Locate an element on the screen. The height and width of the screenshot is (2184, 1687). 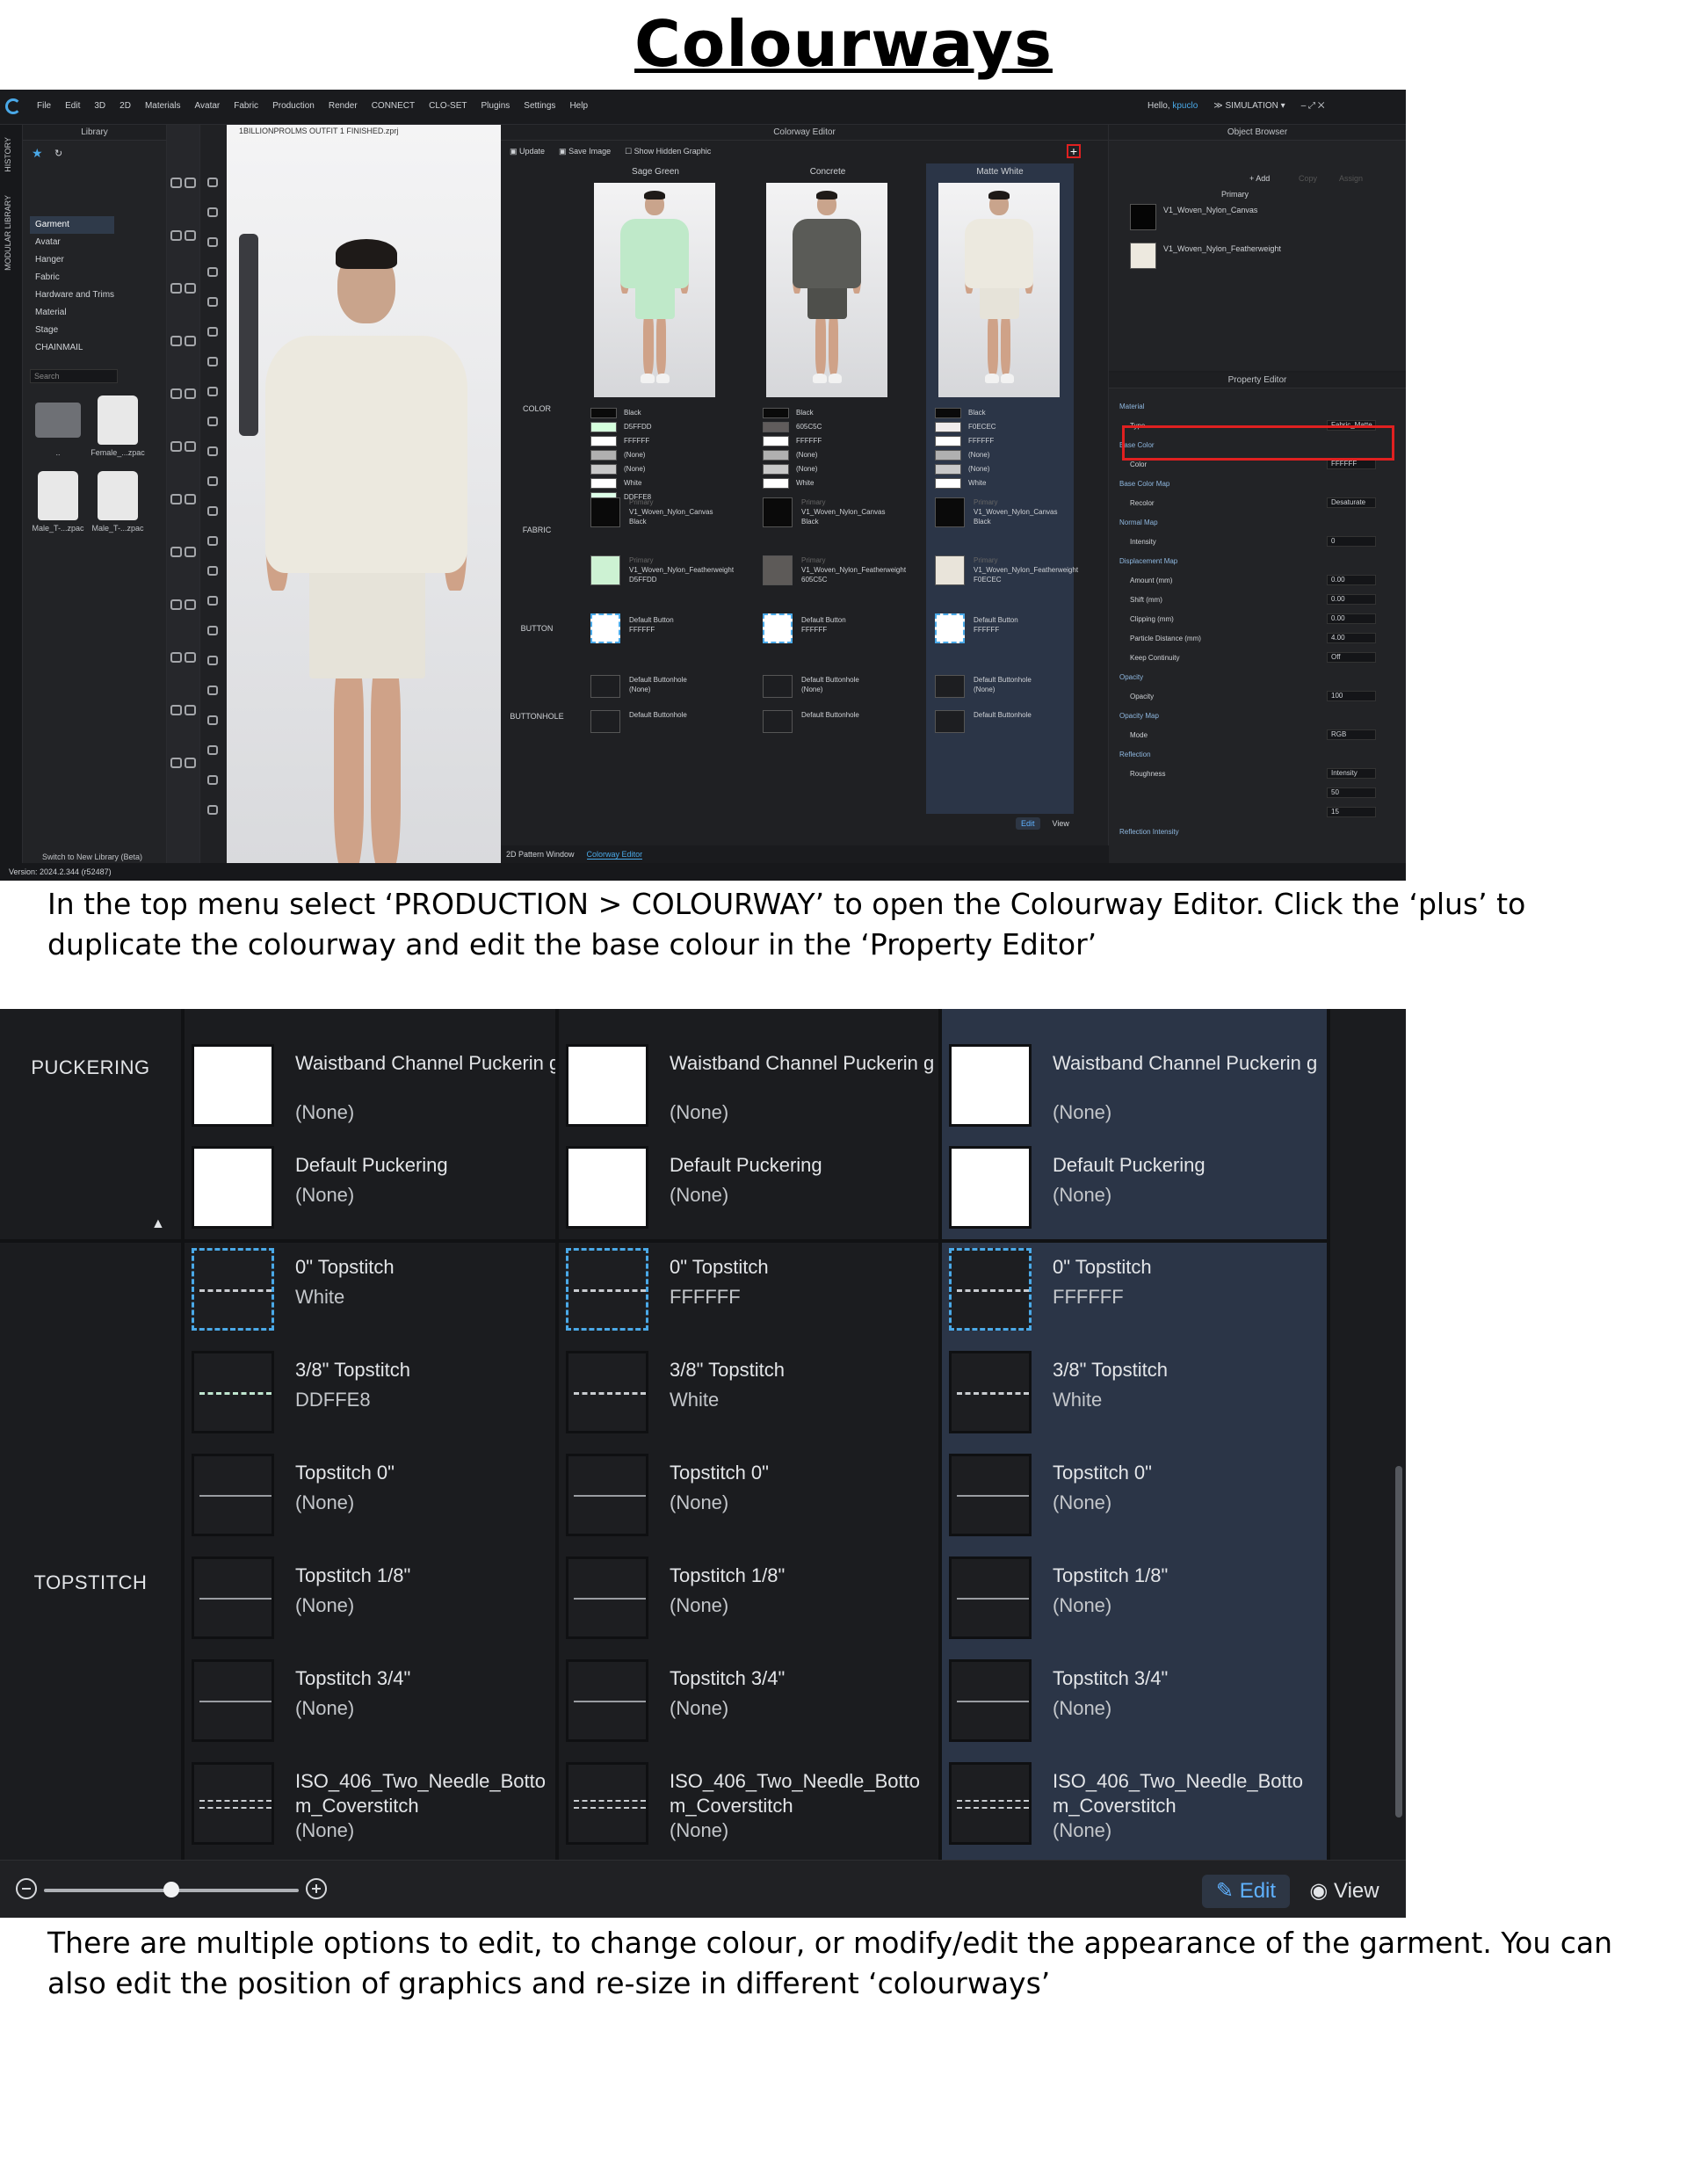
colorway-name: Concrete is located at coordinates (827, 172).